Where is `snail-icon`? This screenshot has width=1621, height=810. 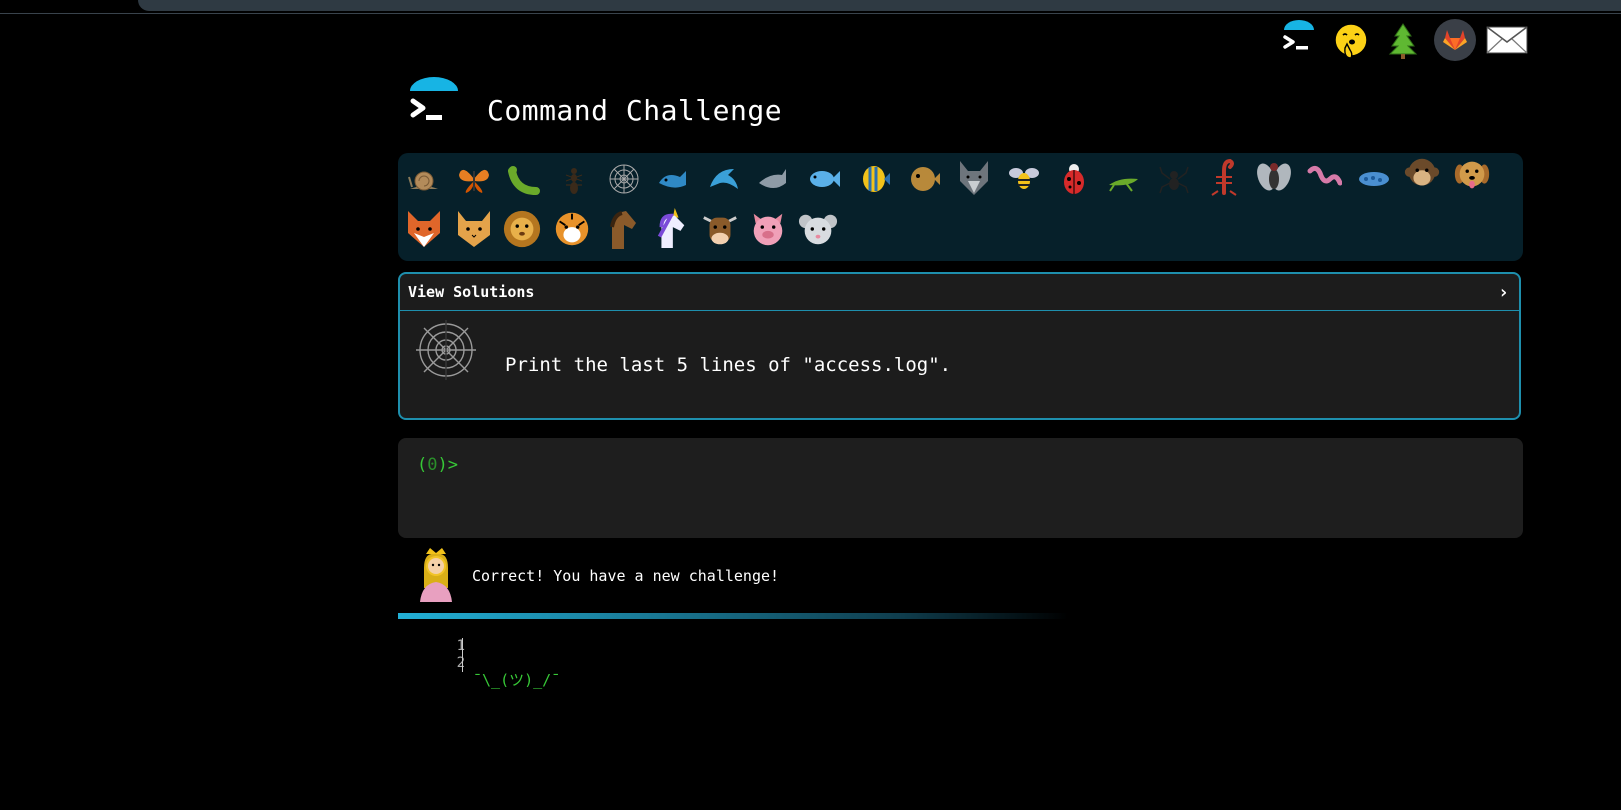 snail-icon is located at coordinates (424, 179).